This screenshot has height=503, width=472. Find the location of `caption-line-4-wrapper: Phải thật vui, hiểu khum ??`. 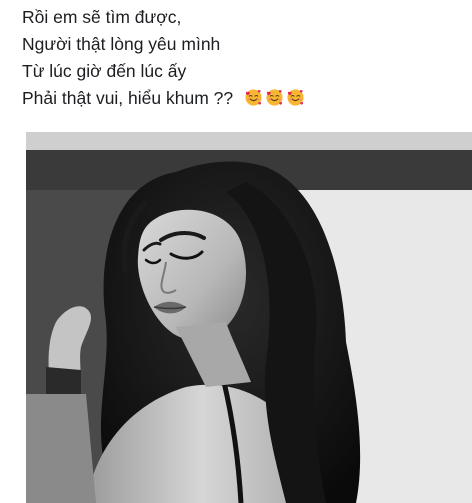

caption-line-4-wrapper: Phải thật vui, hiểu khum ?? is located at coordinates (242, 98).